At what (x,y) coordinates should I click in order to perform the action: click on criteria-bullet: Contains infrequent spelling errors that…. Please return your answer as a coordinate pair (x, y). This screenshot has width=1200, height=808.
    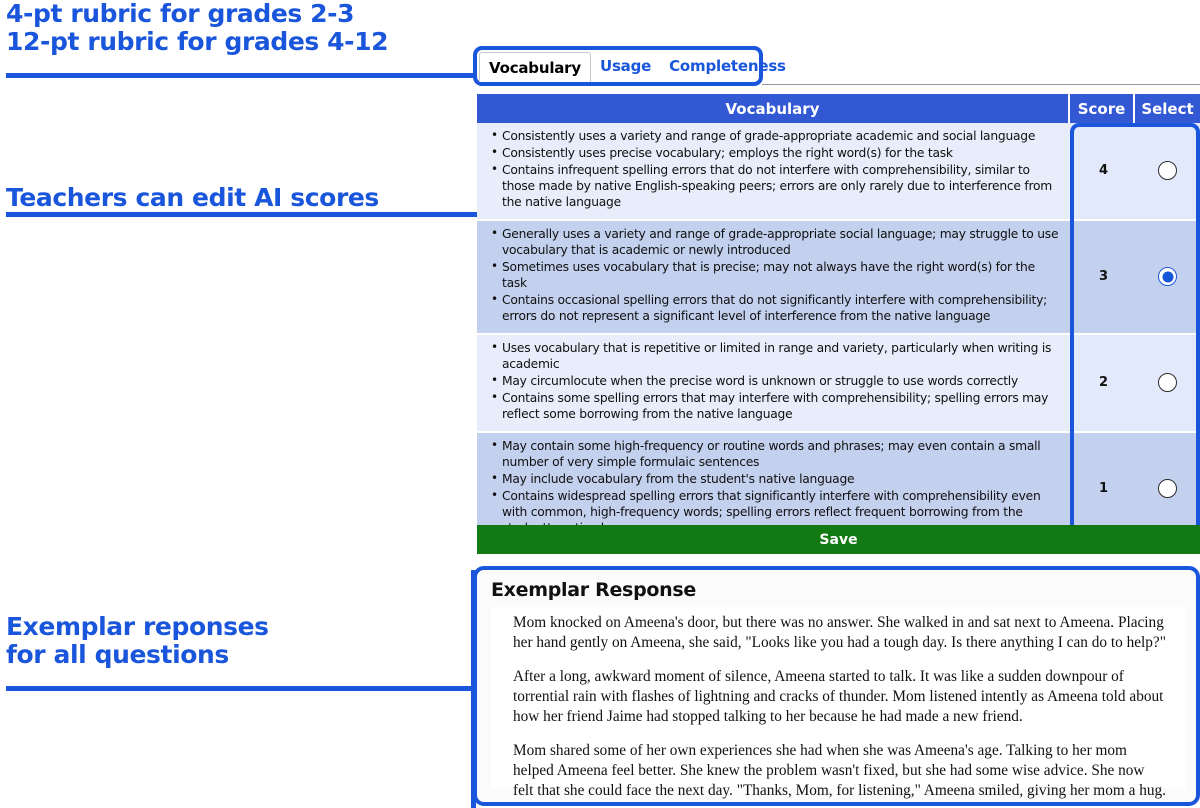
    Looking at the image, I should click on (776, 186).